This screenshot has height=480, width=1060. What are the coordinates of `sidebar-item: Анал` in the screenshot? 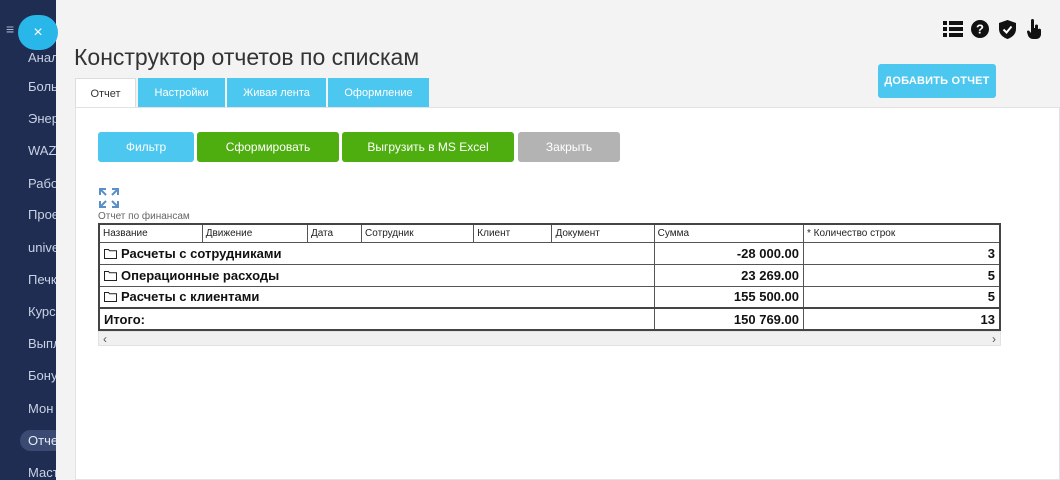 It's located at (43, 57).